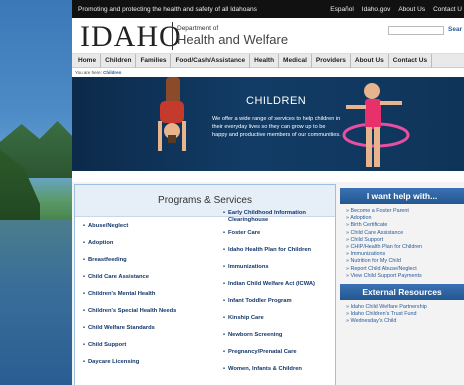  Describe the element at coordinates (405, 225) in the screenshot. I see `help-link: » Birth Certificate` at that location.